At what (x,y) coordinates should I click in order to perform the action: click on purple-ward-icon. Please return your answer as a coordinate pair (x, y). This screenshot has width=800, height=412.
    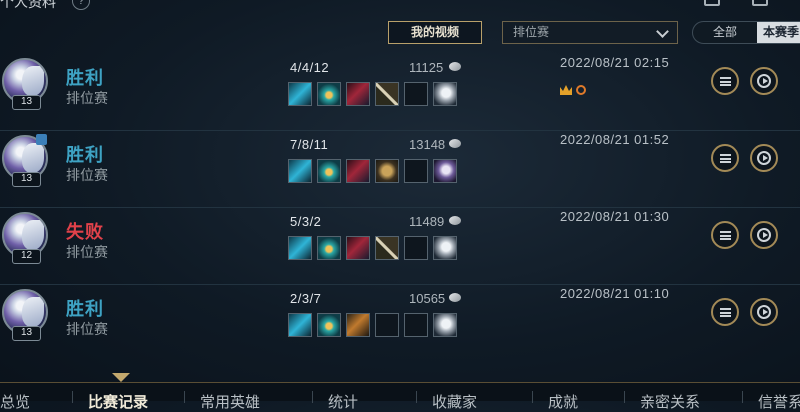
    Looking at the image, I should click on (445, 171).